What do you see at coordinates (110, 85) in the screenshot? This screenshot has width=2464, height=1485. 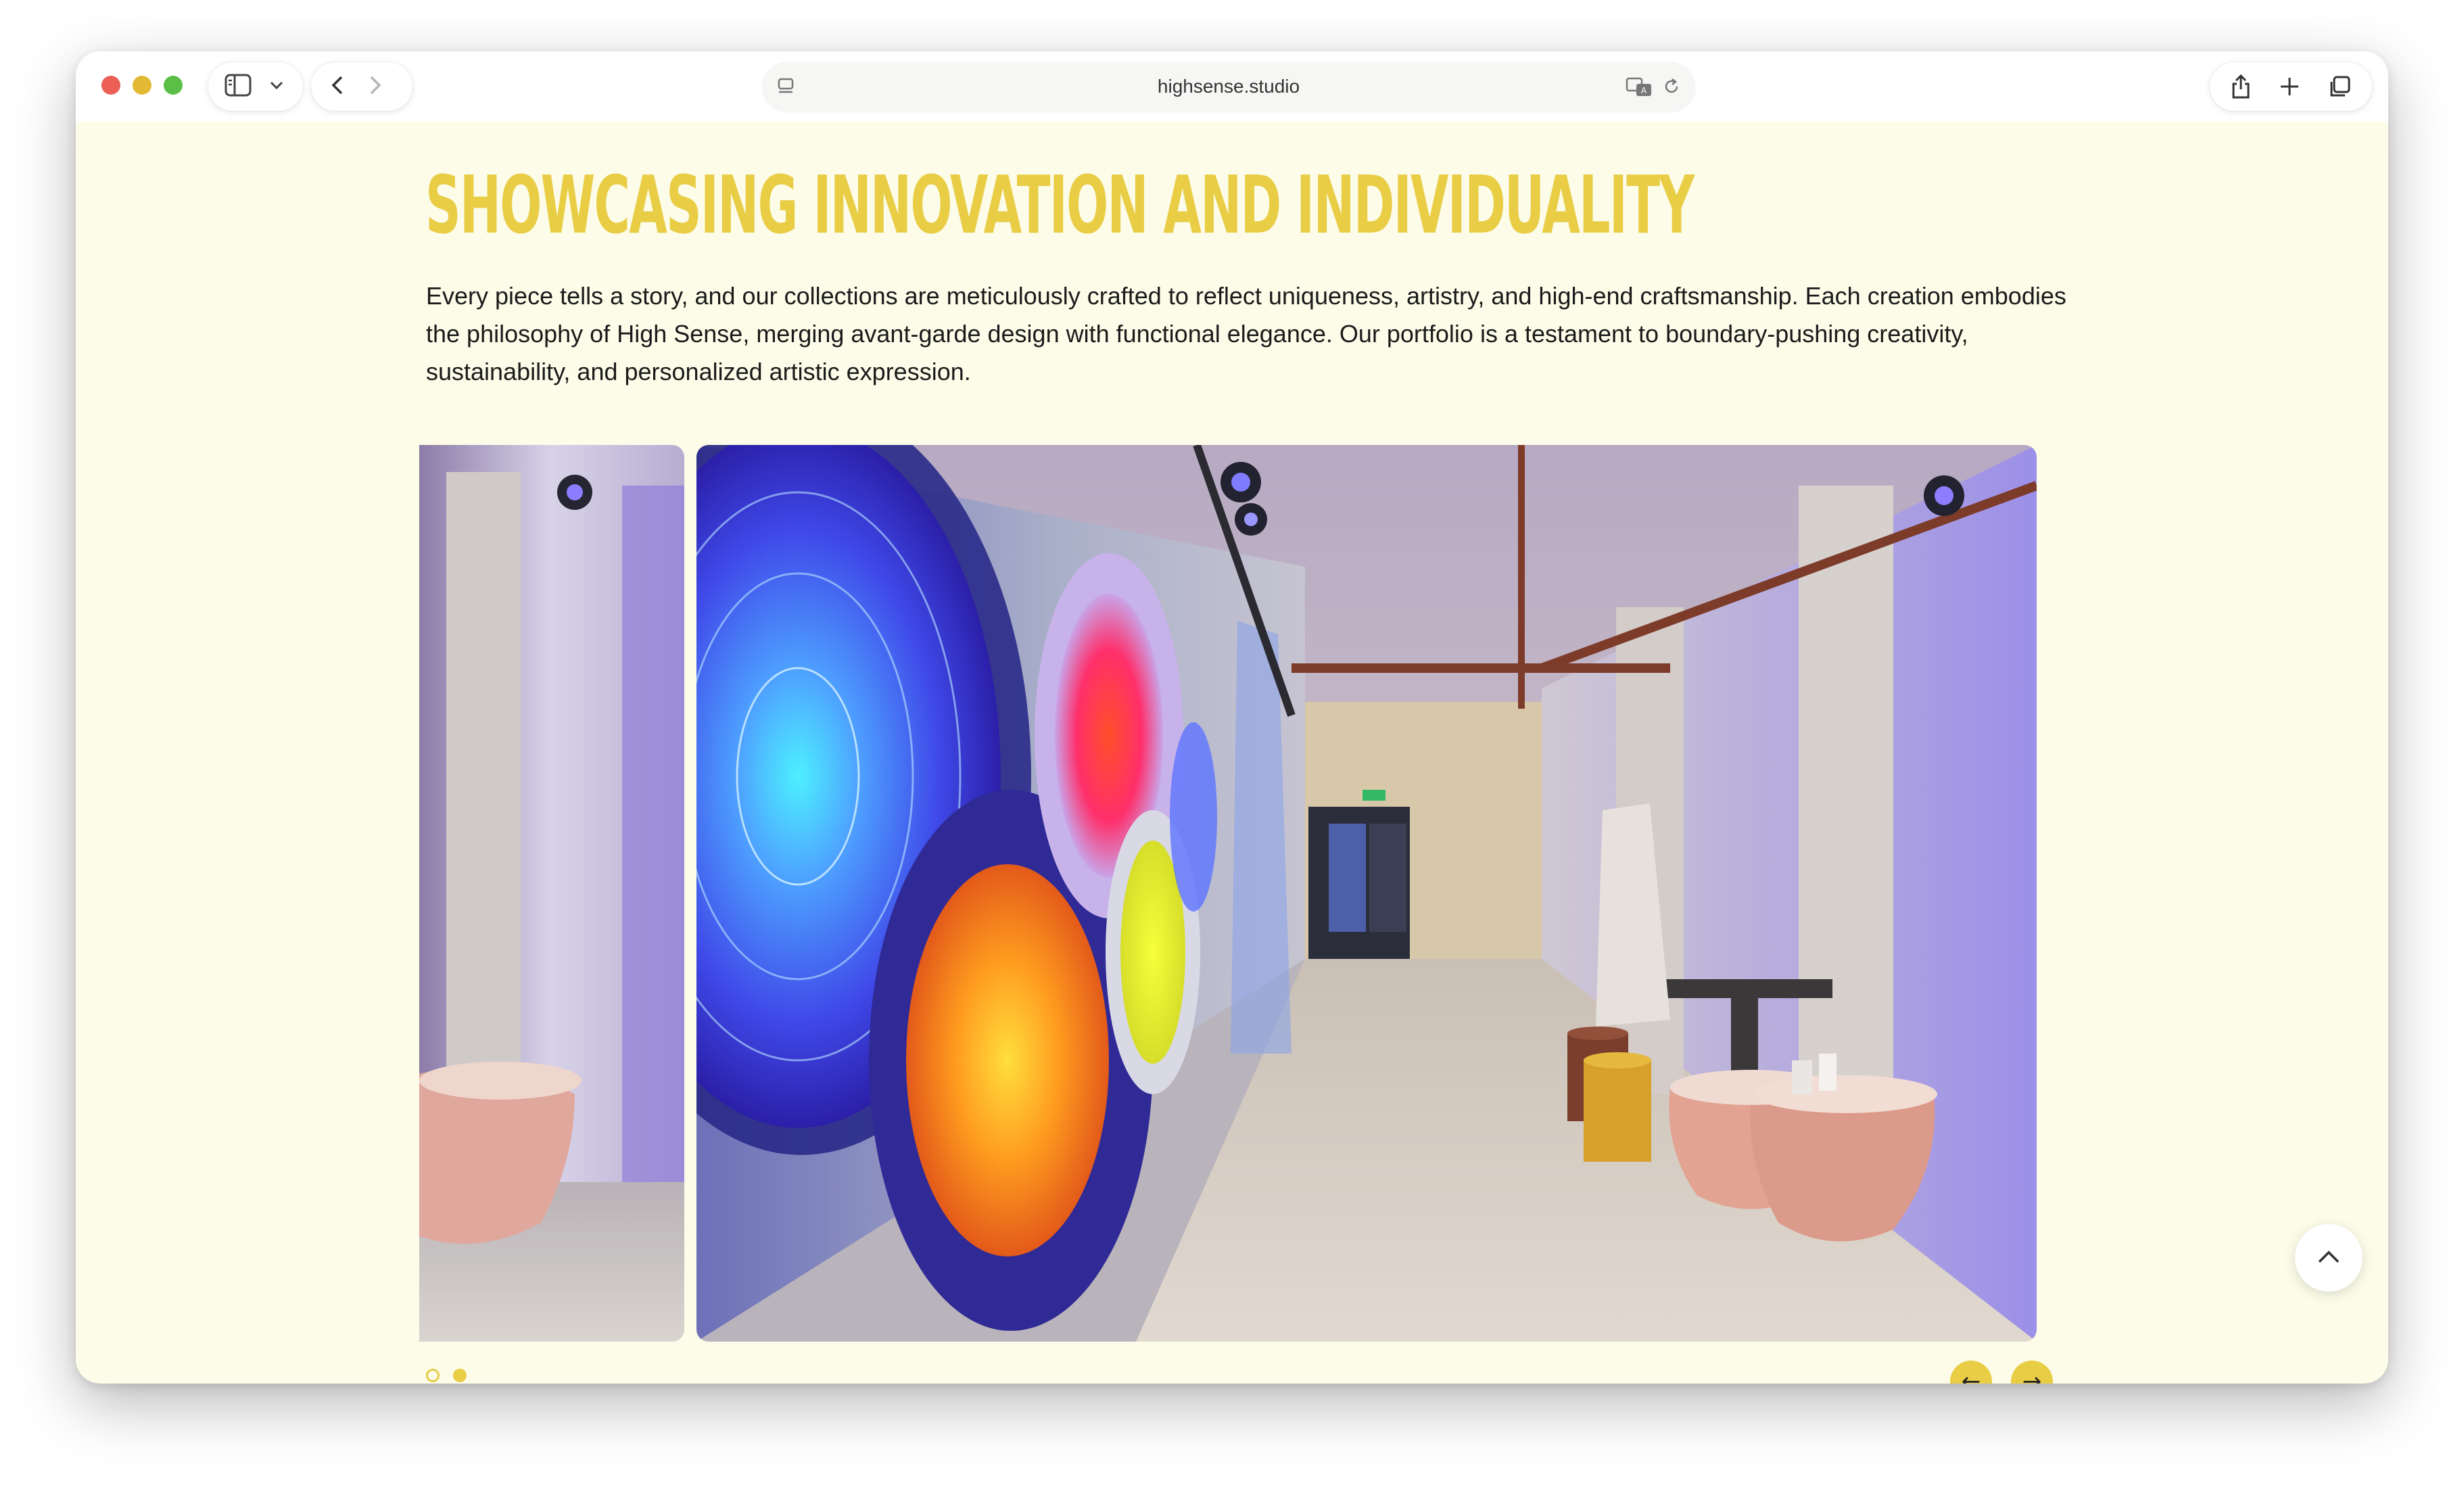 I see `close-window-button` at bounding box center [110, 85].